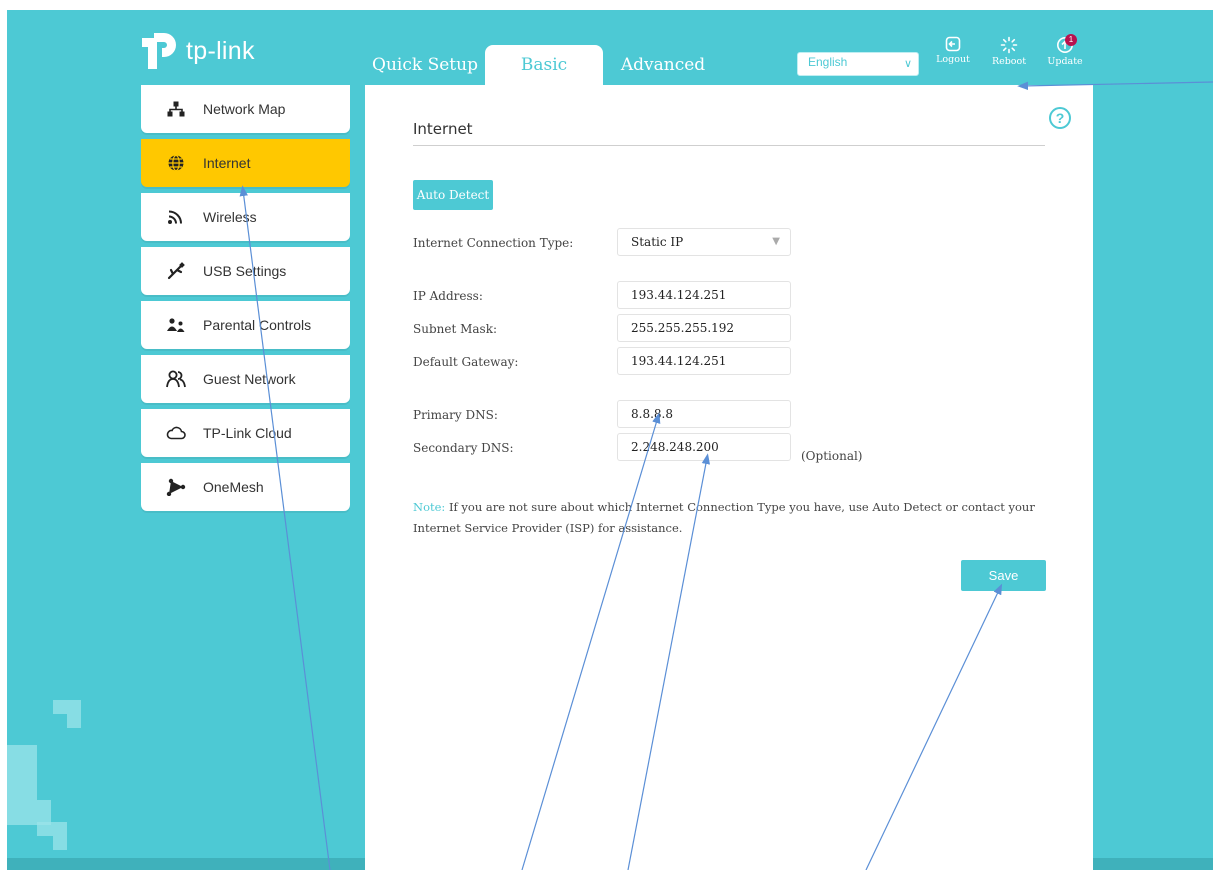 This screenshot has width=1213, height=870. What do you see at coordinates (704, 295) in the screenshot?
I see `ip-address-field: 193.44.124.251` at bounding box center [704, 295].